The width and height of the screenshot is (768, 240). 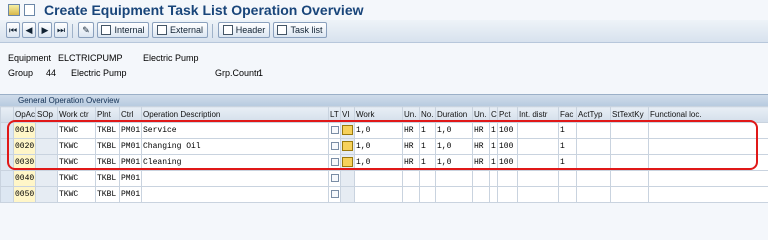 I want to click on column-header: Ctrl, so click(x=130, y=114).